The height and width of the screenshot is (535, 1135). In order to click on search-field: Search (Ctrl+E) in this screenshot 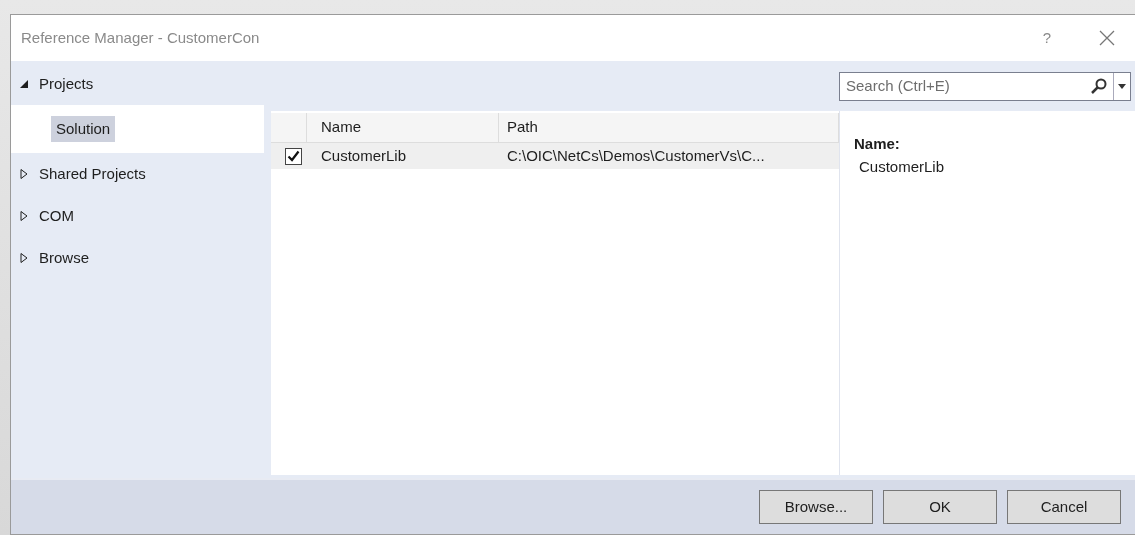, I will do `click(964, 86)`.